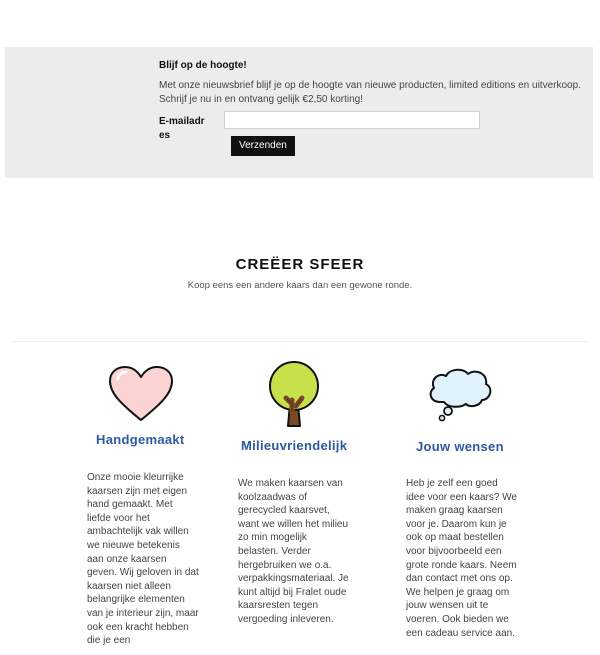 The height and width of the screenshot is (655, 600). Describe the element at coordinates (294, 445) in the screenshot. I see `feature-title-milieuvriendelijk: Milieuvriendelijk` at that location.